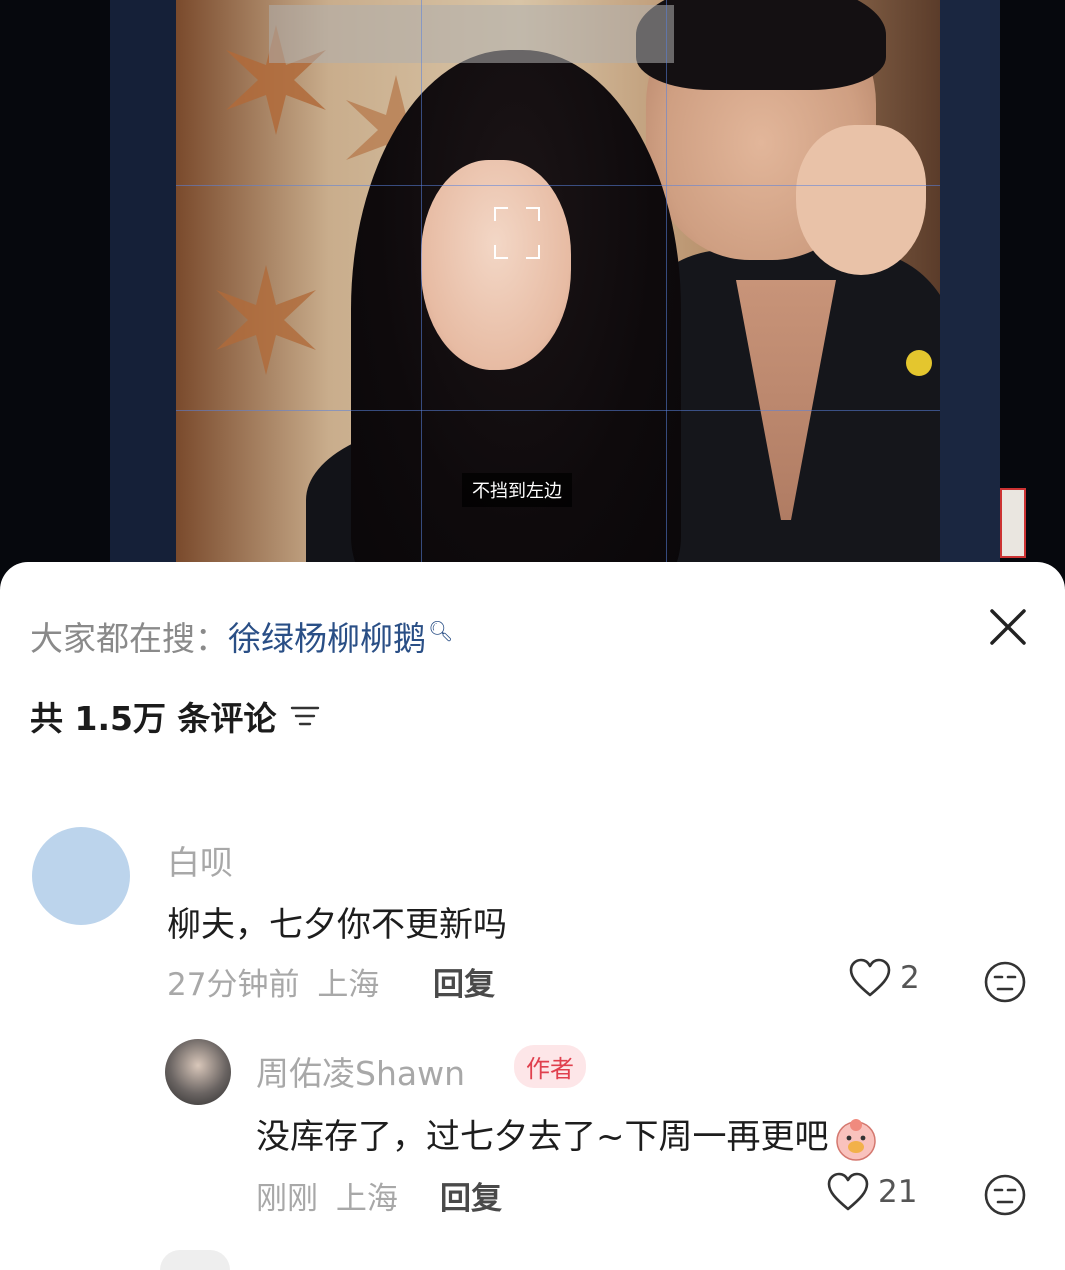 Image resolution: width=1065 pixels, height=1270 pixels. Describe the element at coordinates (542, 1137) in the screenshot. I see `comment-text: 没库存了，过七夕去了~下周一再更吧` at that location.